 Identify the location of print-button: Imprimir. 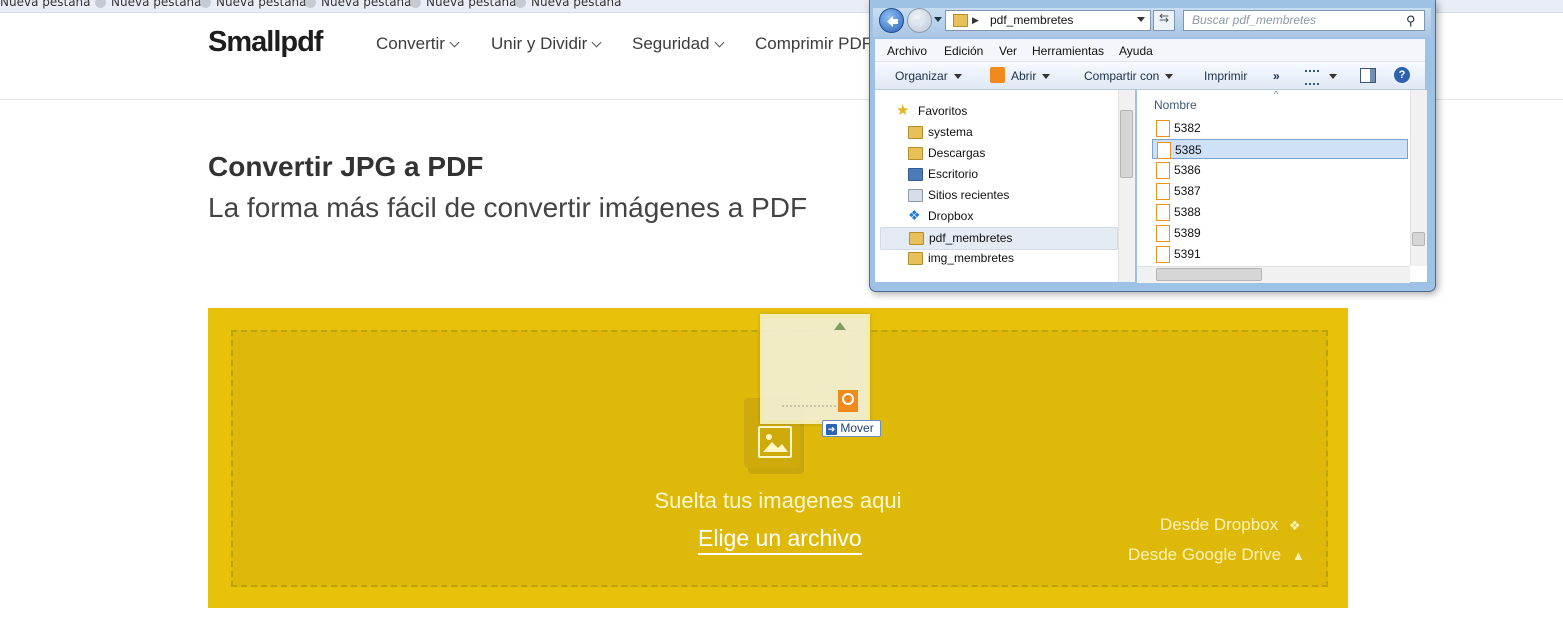
(1225, 76).